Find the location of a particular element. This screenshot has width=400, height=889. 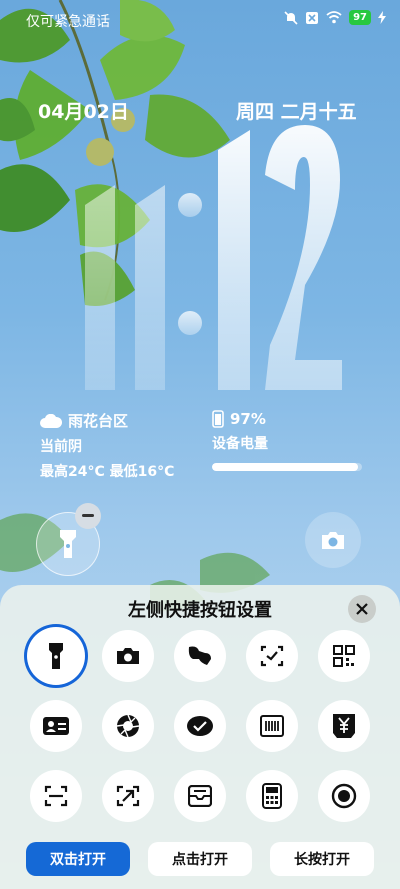

charging-icon is located at coordinates (382, 17).